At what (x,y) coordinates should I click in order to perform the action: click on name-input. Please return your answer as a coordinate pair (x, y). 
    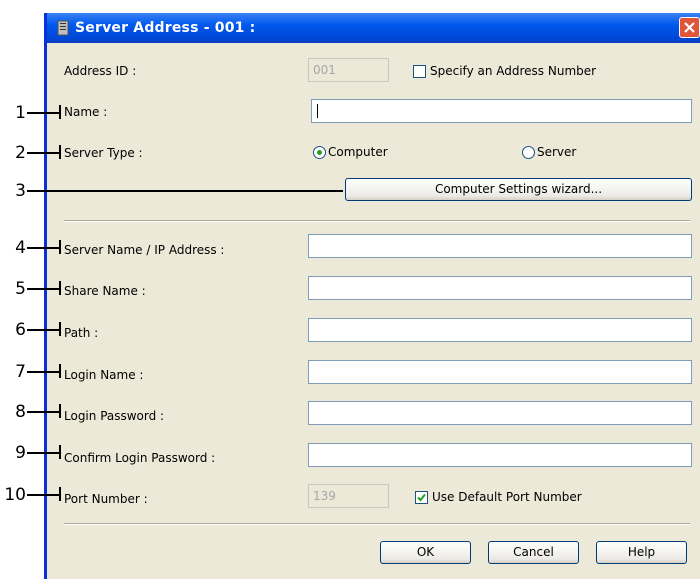
    Looking at the image, I should click on (501, 111).